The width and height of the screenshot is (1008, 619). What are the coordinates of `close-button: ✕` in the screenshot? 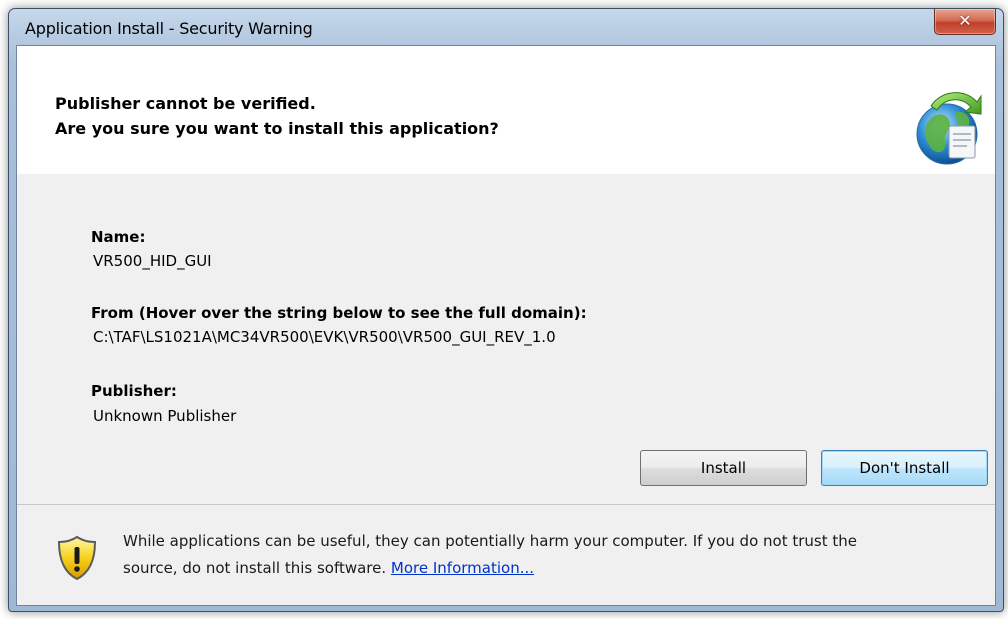 It's located at (965, 22).